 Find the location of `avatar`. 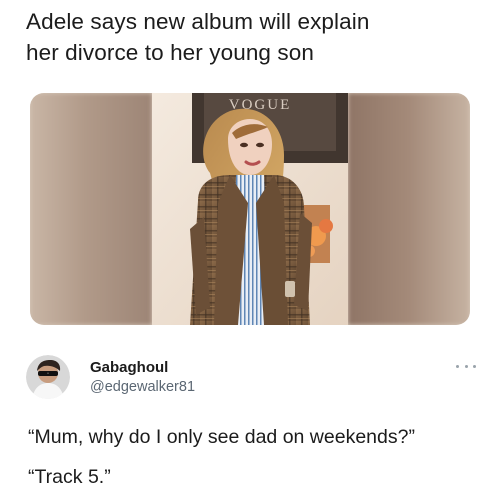

avatar is located at coordinates (48, 377).